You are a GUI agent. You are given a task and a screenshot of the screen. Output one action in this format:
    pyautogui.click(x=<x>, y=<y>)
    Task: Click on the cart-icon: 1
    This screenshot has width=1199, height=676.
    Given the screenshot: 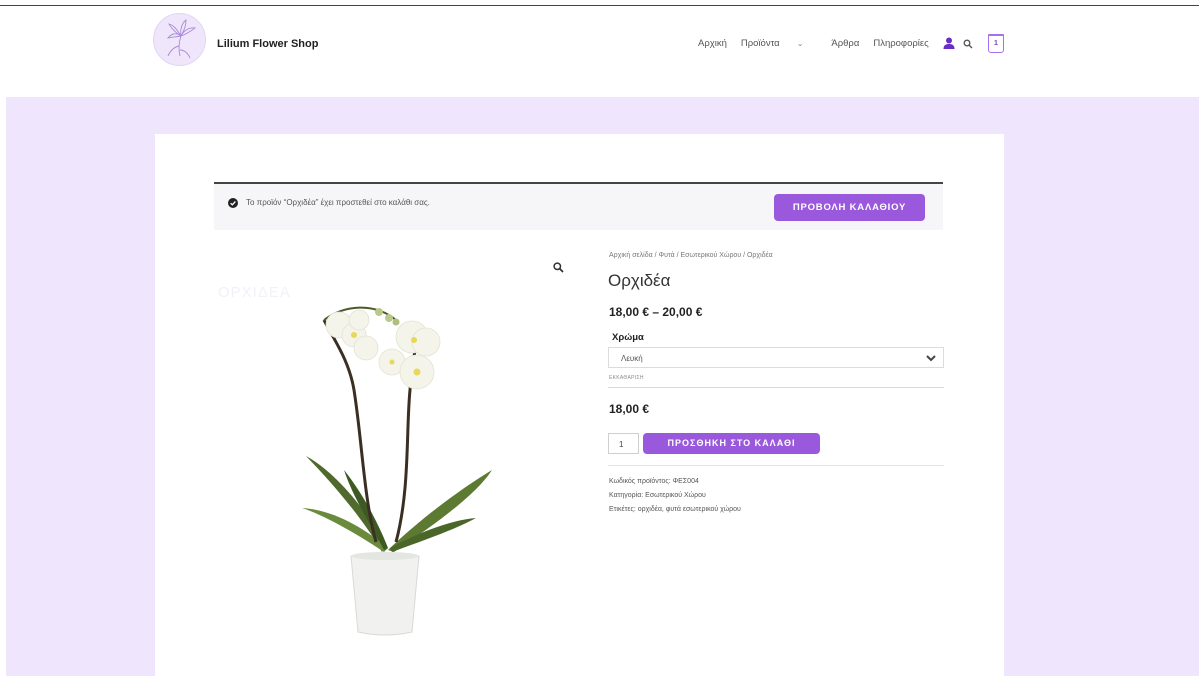 What is the action you would take?
    pyautogui.click(x=996, y=43)
    